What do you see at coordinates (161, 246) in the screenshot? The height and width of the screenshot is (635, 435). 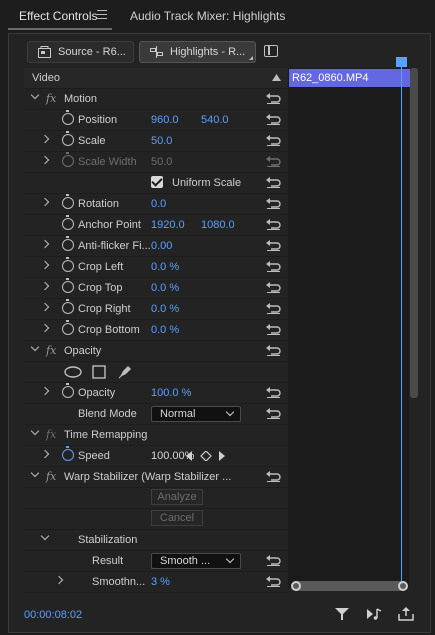 I see `antiflicker-value: 0.00` at bounding box center [161, 246].